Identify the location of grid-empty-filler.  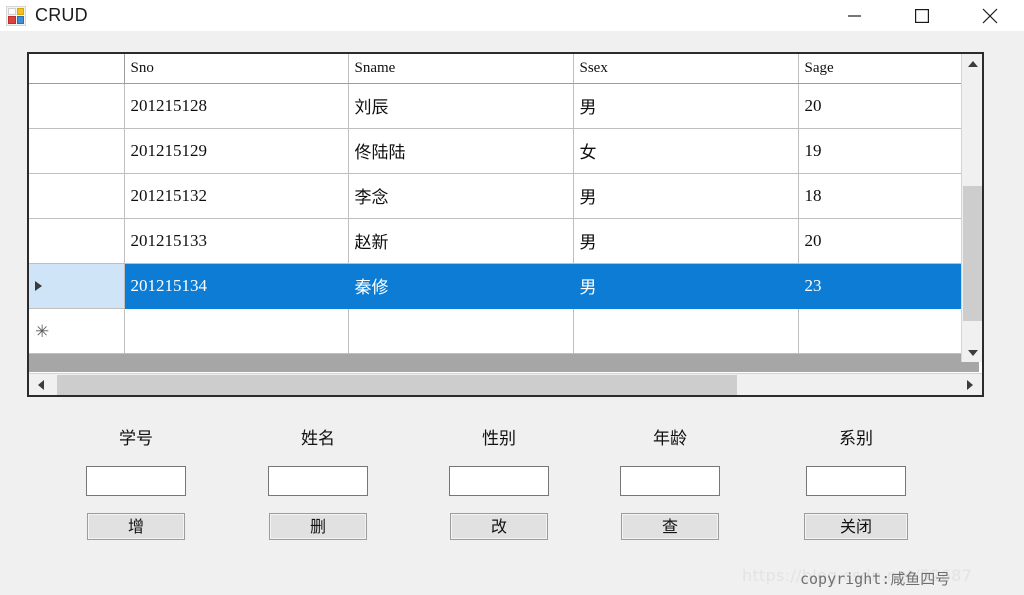
(504, 362).